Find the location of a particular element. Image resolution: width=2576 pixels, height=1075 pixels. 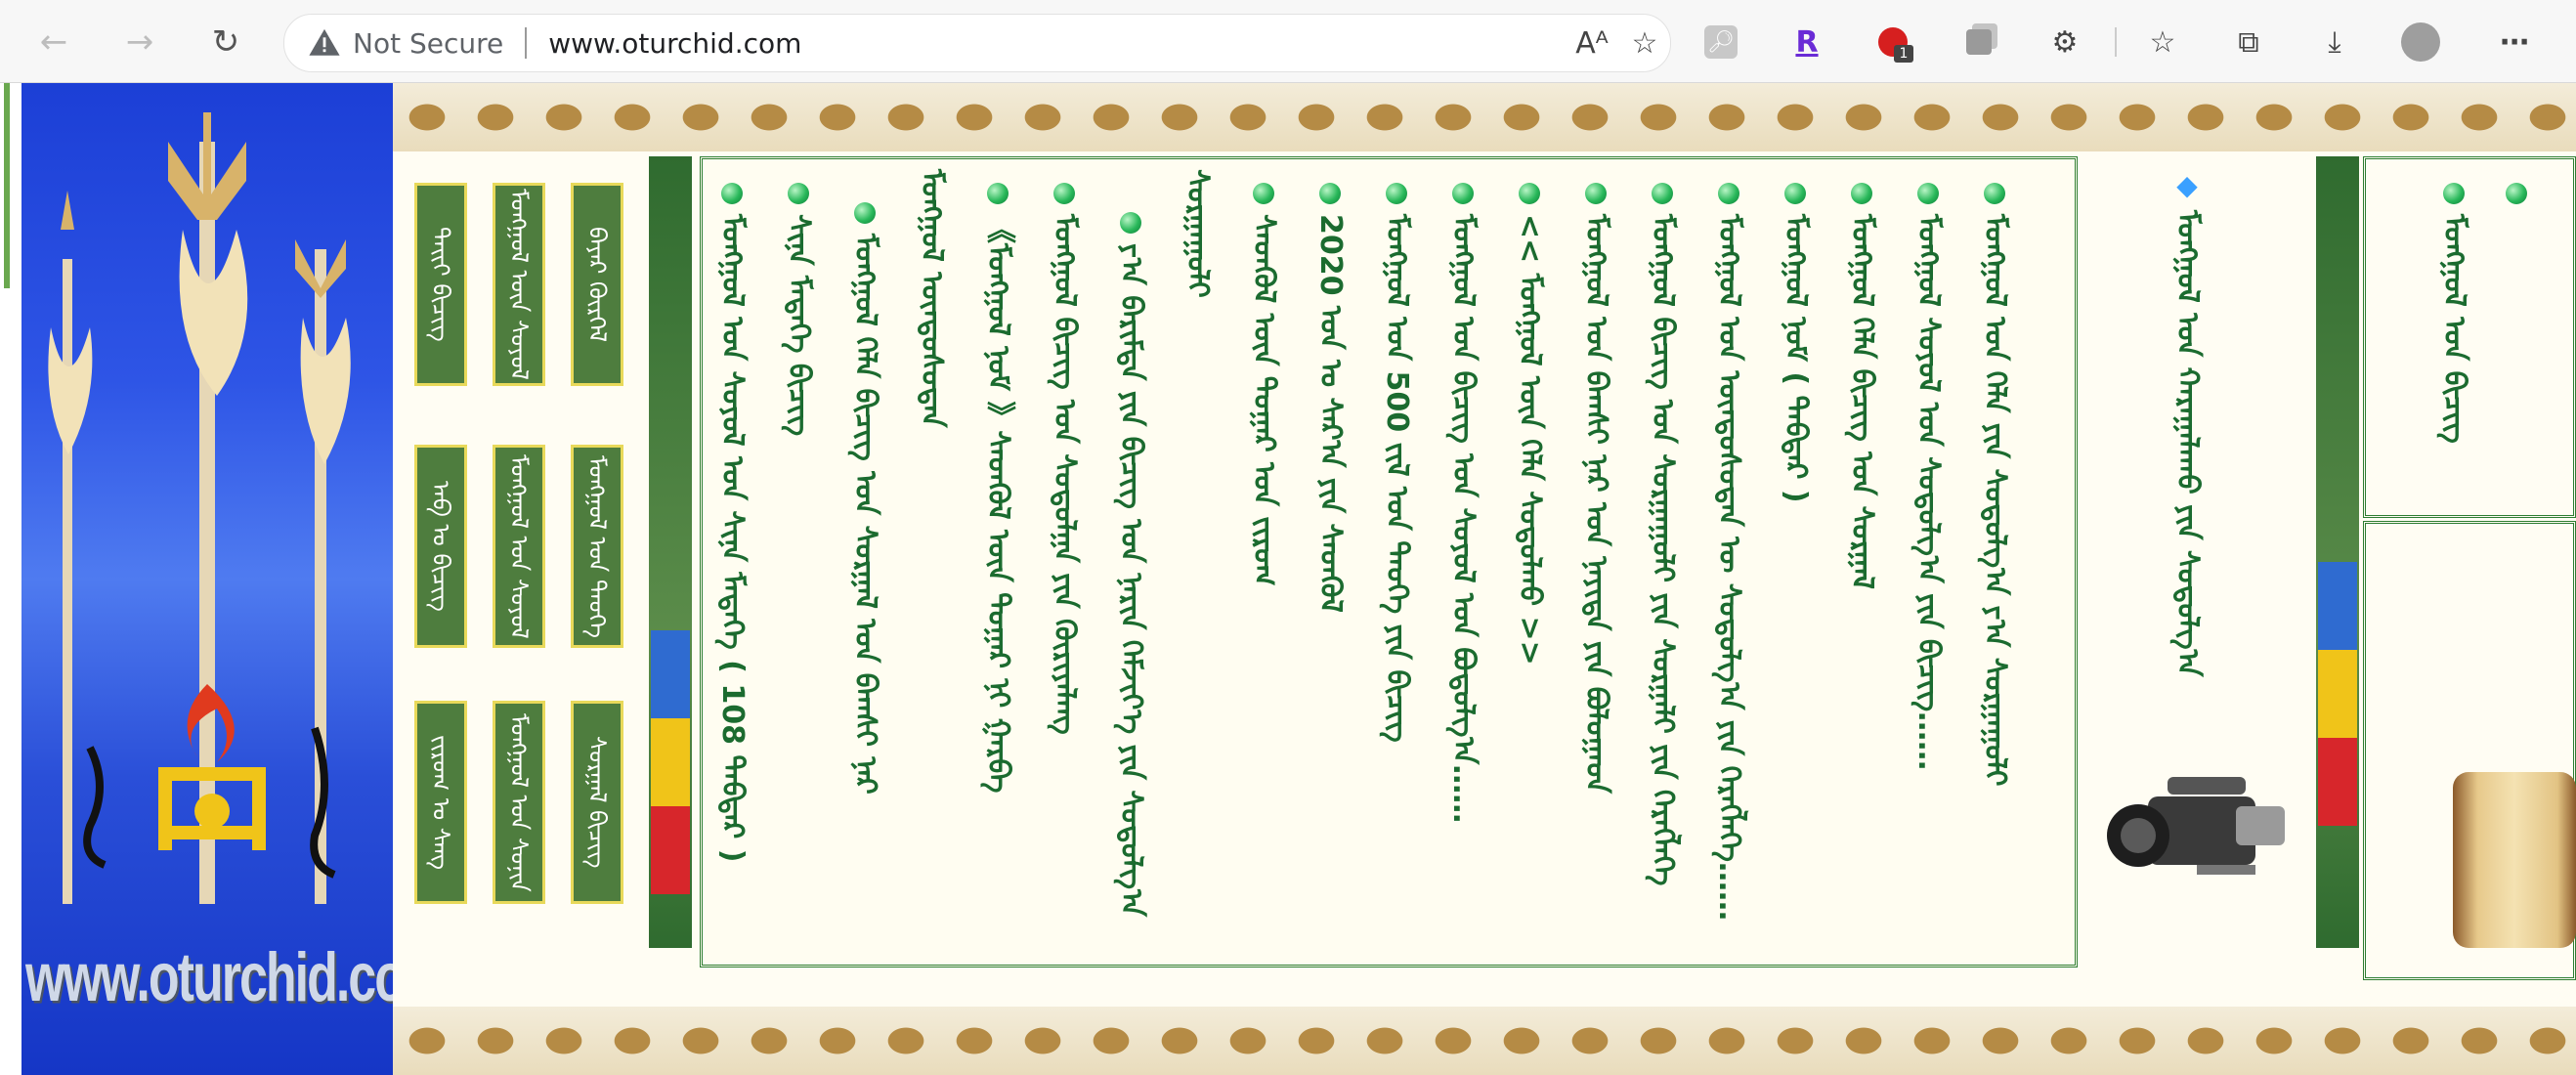

video-camera-icon is located at coordinates (2197, 831).